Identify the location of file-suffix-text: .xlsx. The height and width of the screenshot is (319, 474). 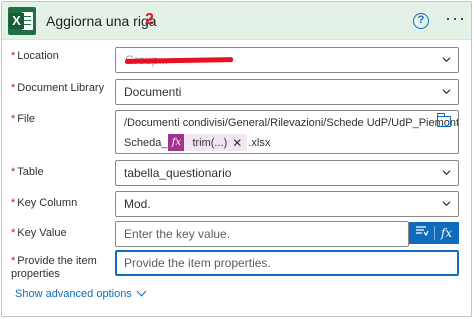
(259, 142).